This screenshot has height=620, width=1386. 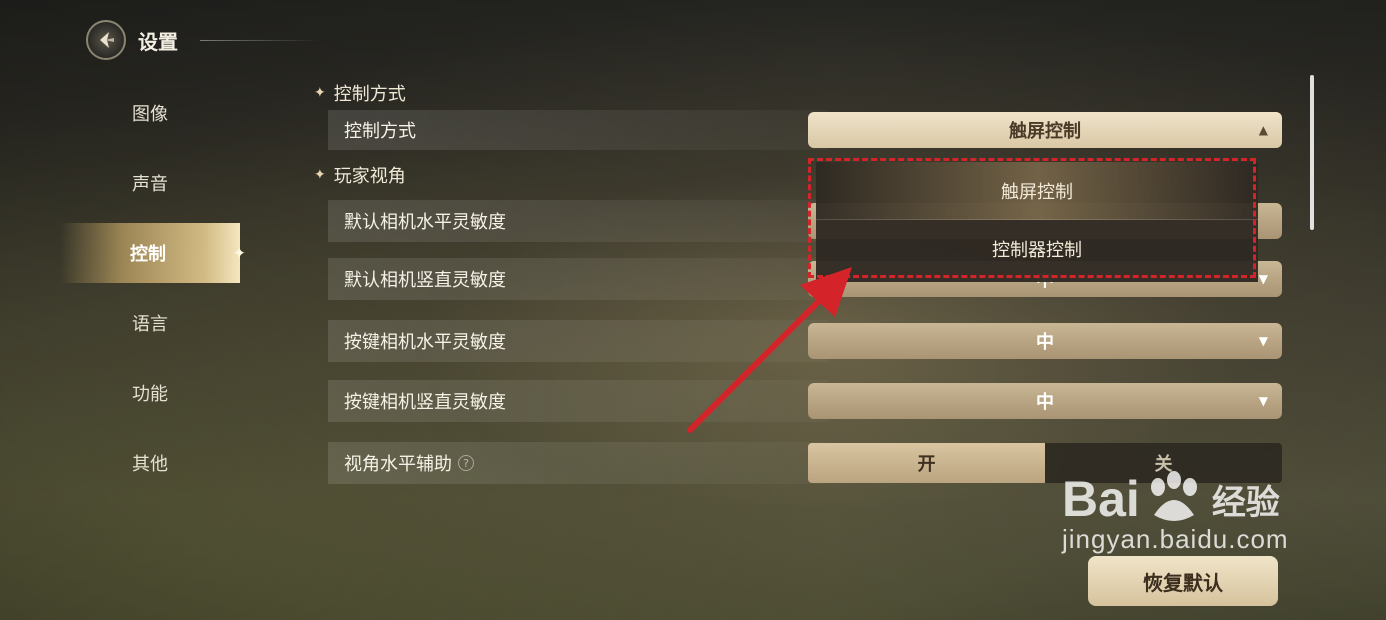 I want to click on header: 设置, so click(x=132, y=40).